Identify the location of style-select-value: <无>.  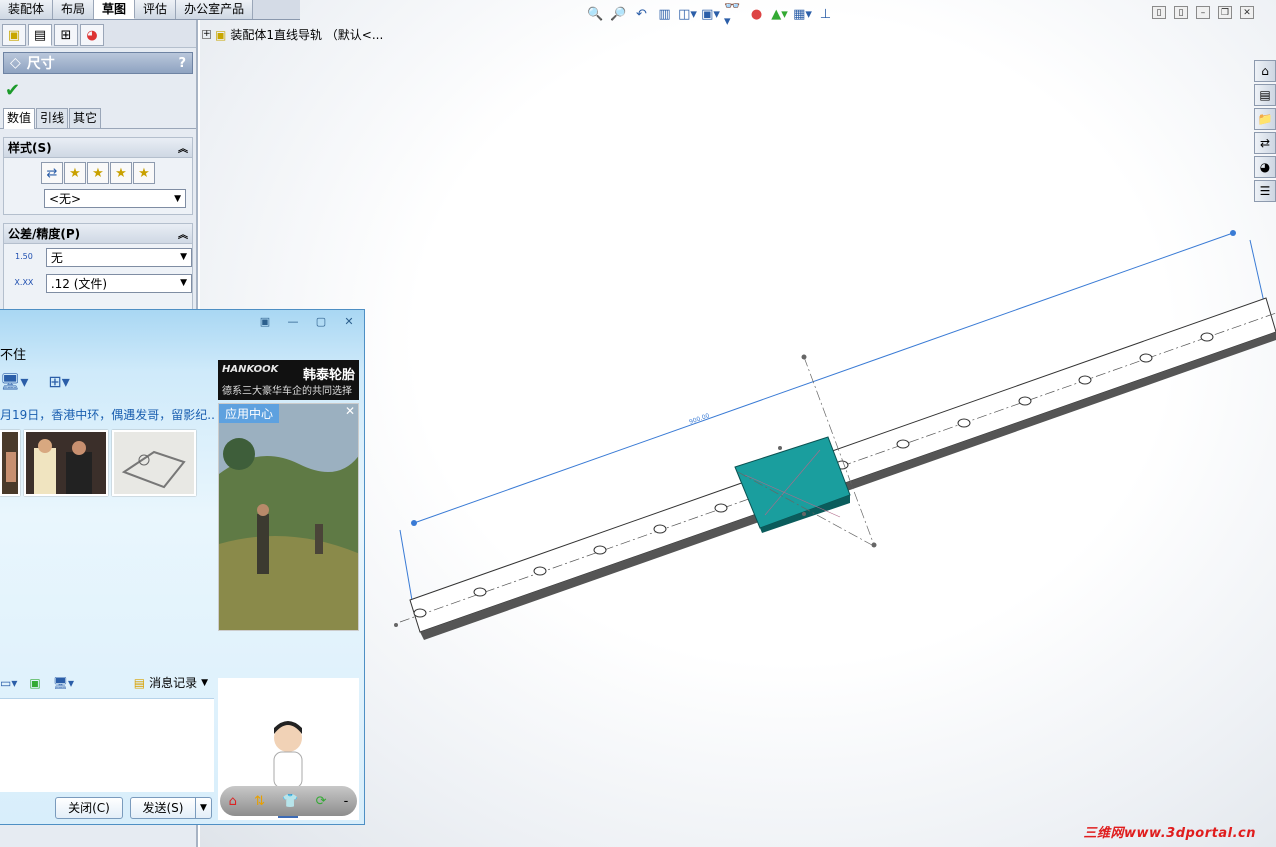
(65, 199).